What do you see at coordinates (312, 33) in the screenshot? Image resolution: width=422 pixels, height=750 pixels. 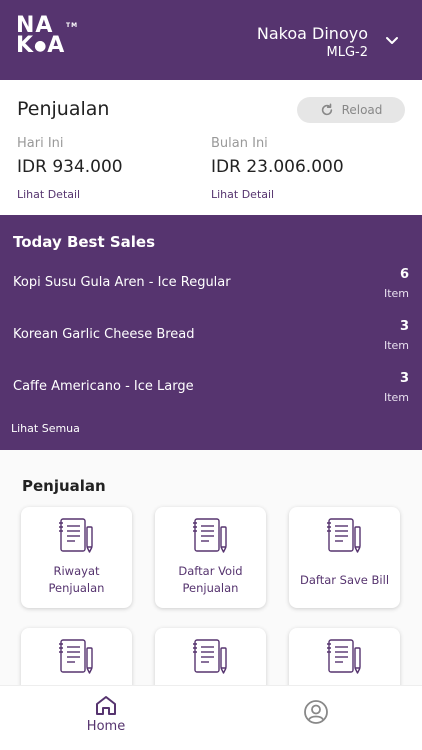 I see `store-name: Nakoa Dinoyo` at bounding box center [312, 33].